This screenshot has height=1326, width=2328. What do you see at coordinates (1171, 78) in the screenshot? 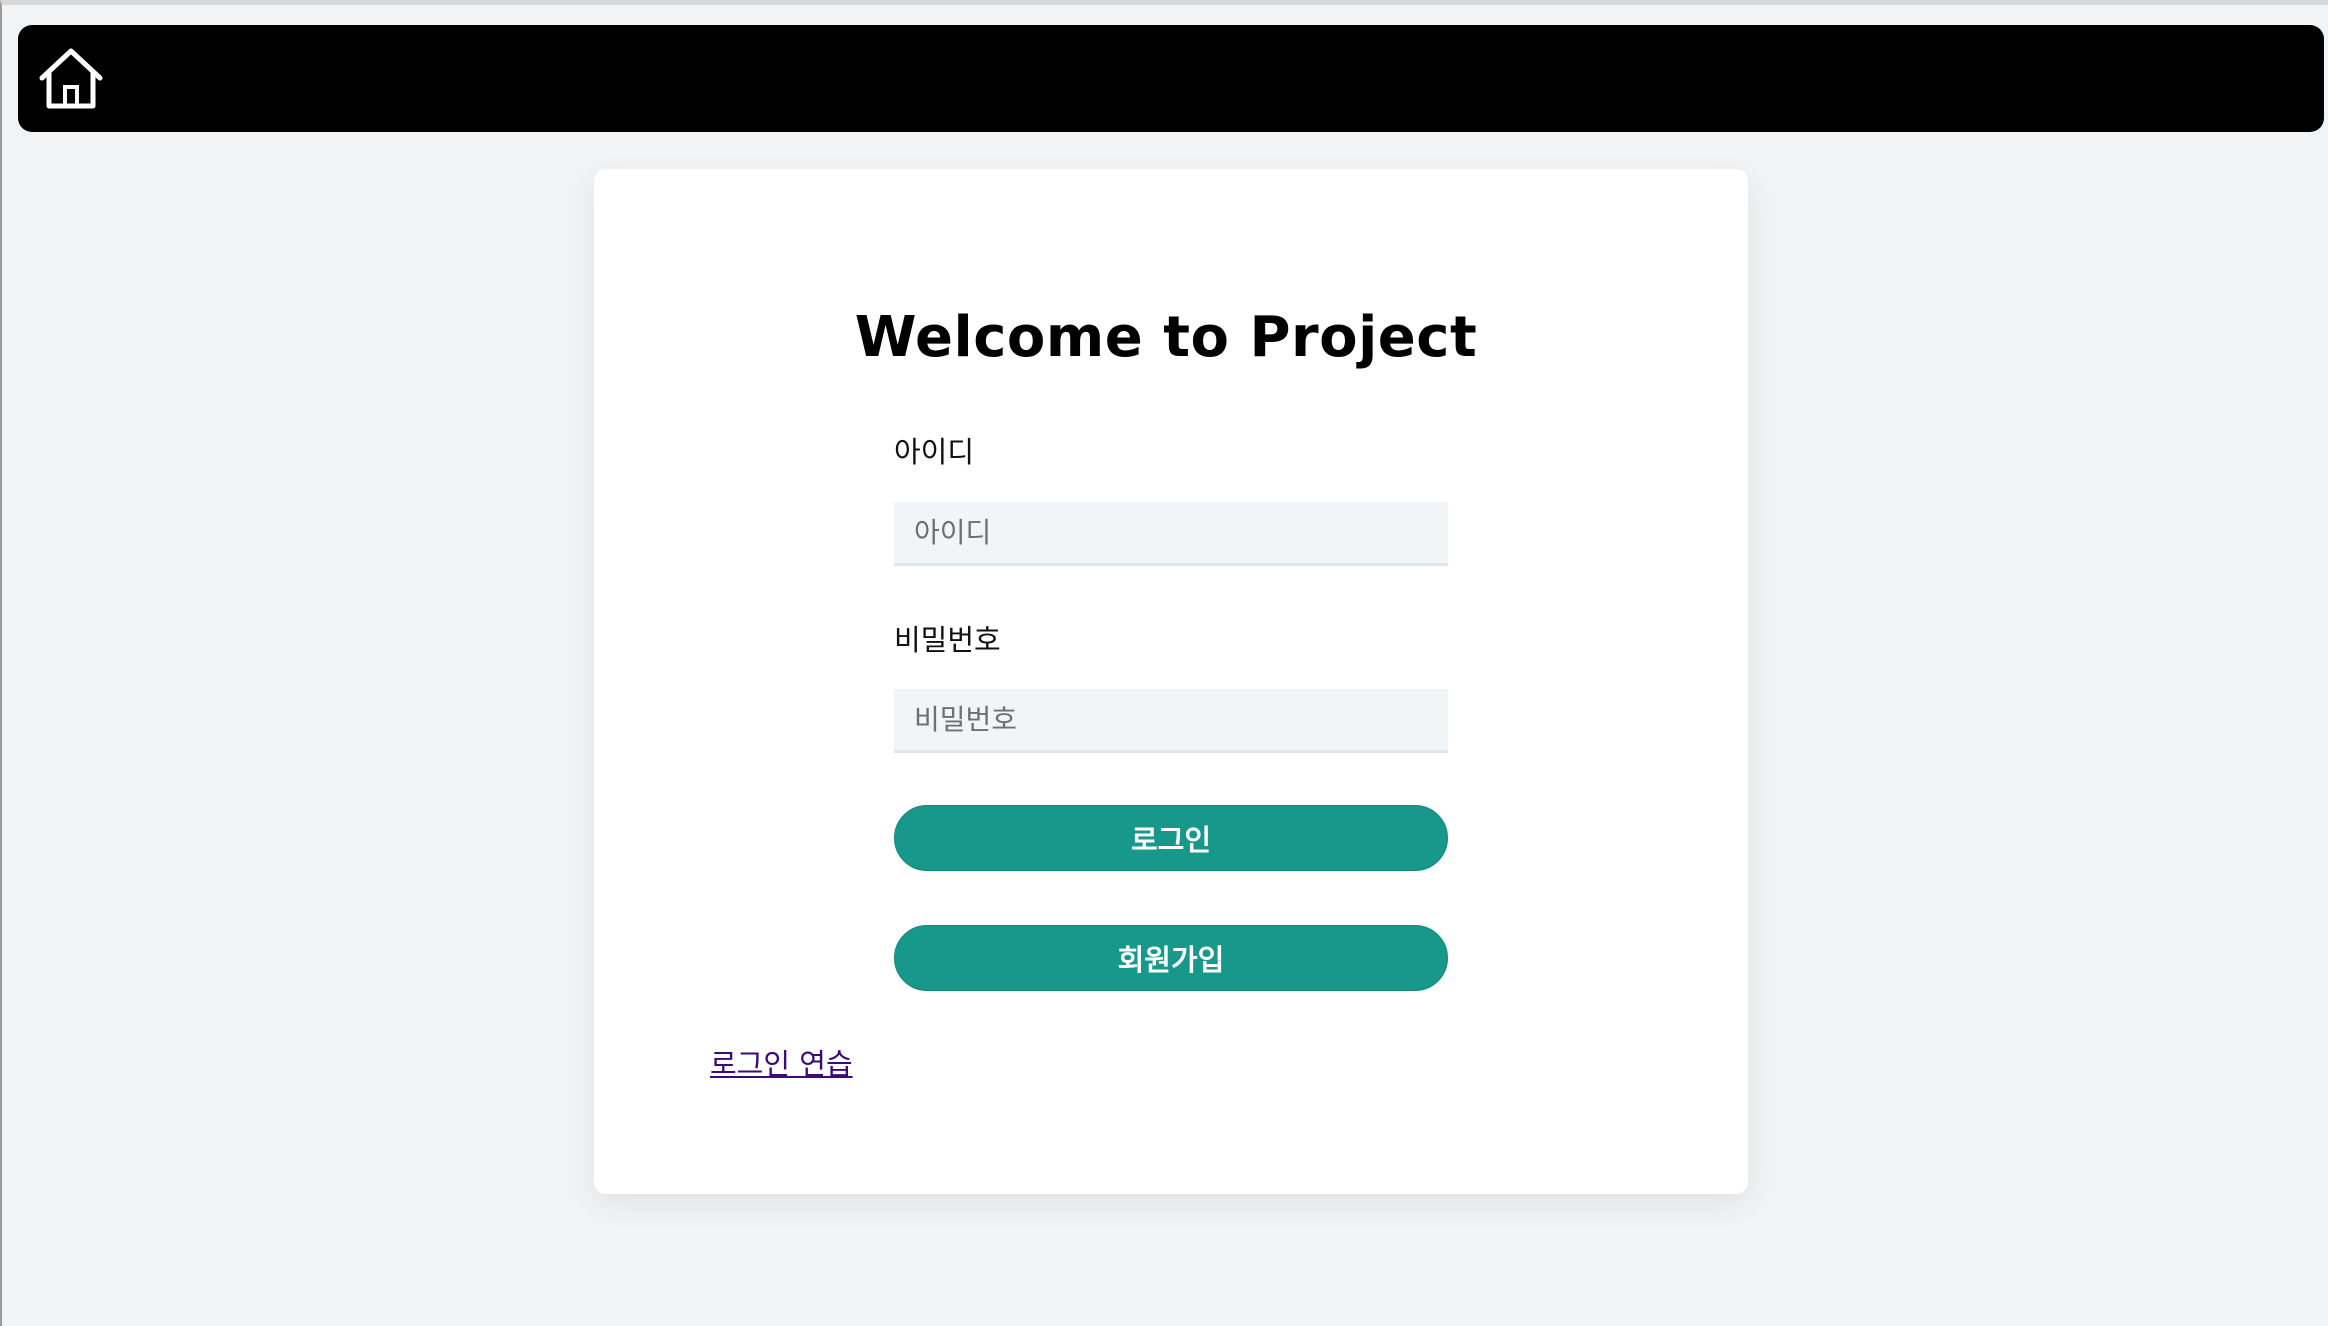
I see `top-navigation-bar` at bounding box center [1171, 78].